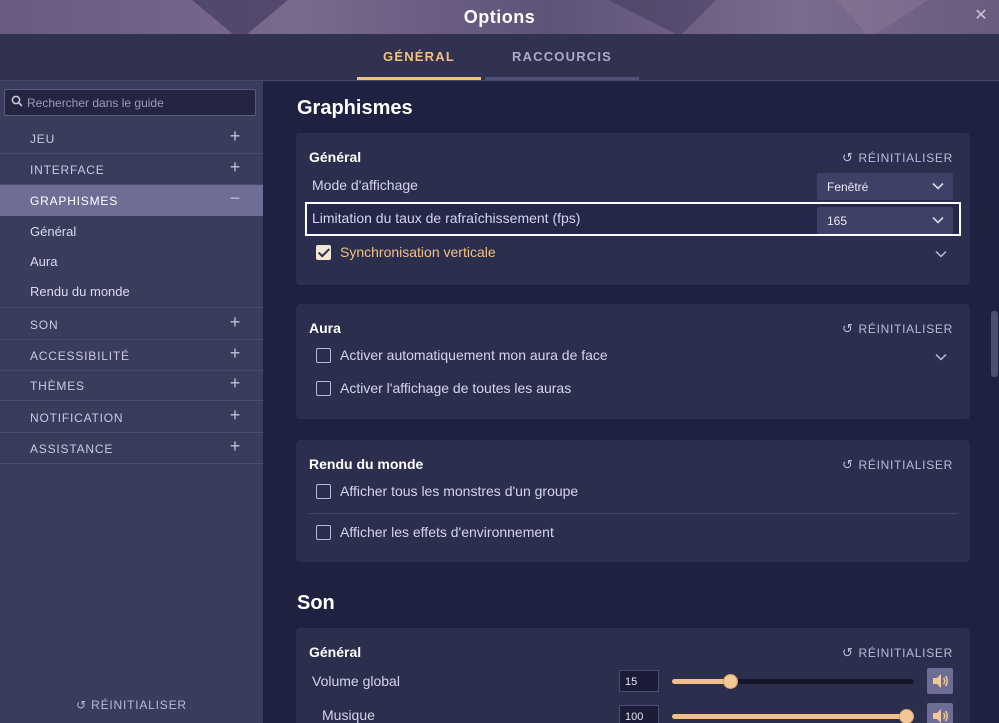 This screenshot has height=723, width=999. I want to click on sidebar-item-accessibilite: ACCESSIBILITÉ +, so click(131, 355).